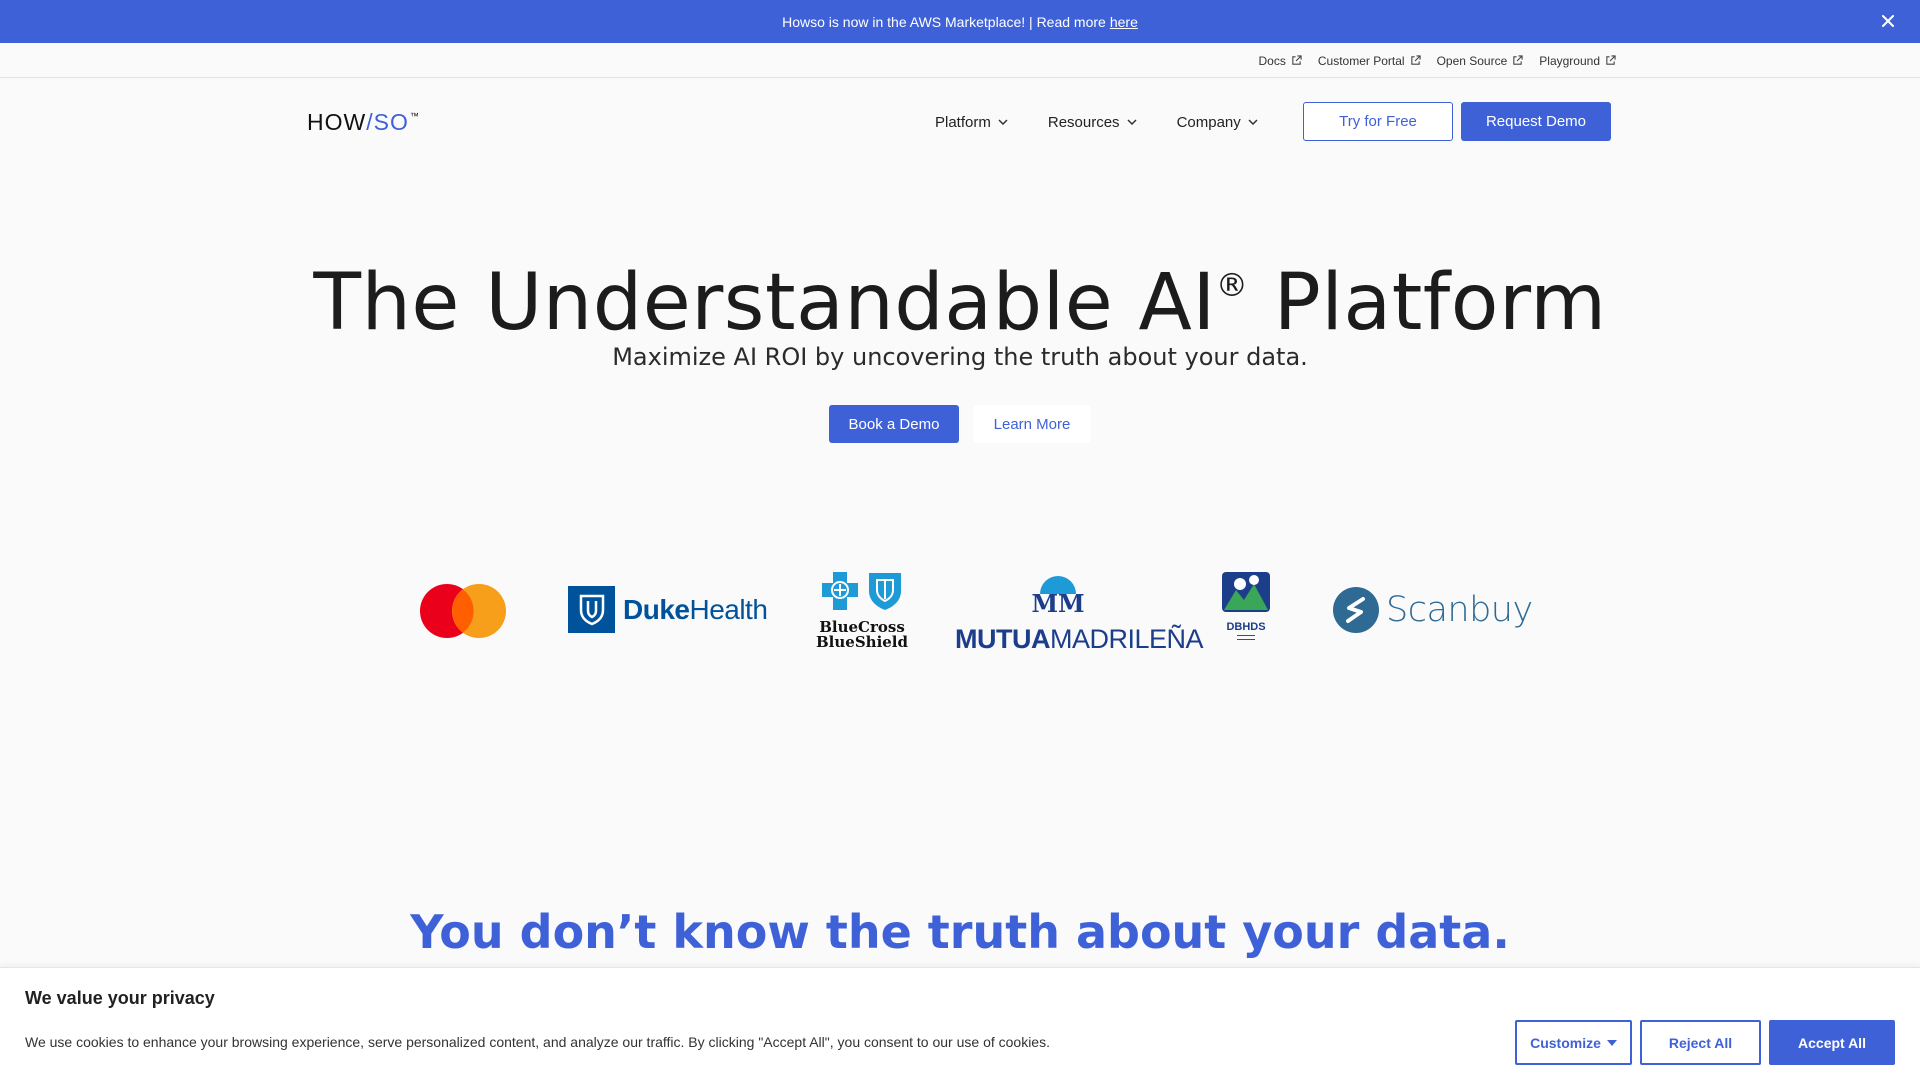 This screenshot has width=1920, height=1080. I want to click on utility-link-customer-portal: Customer Portal, so click(1369, 61).